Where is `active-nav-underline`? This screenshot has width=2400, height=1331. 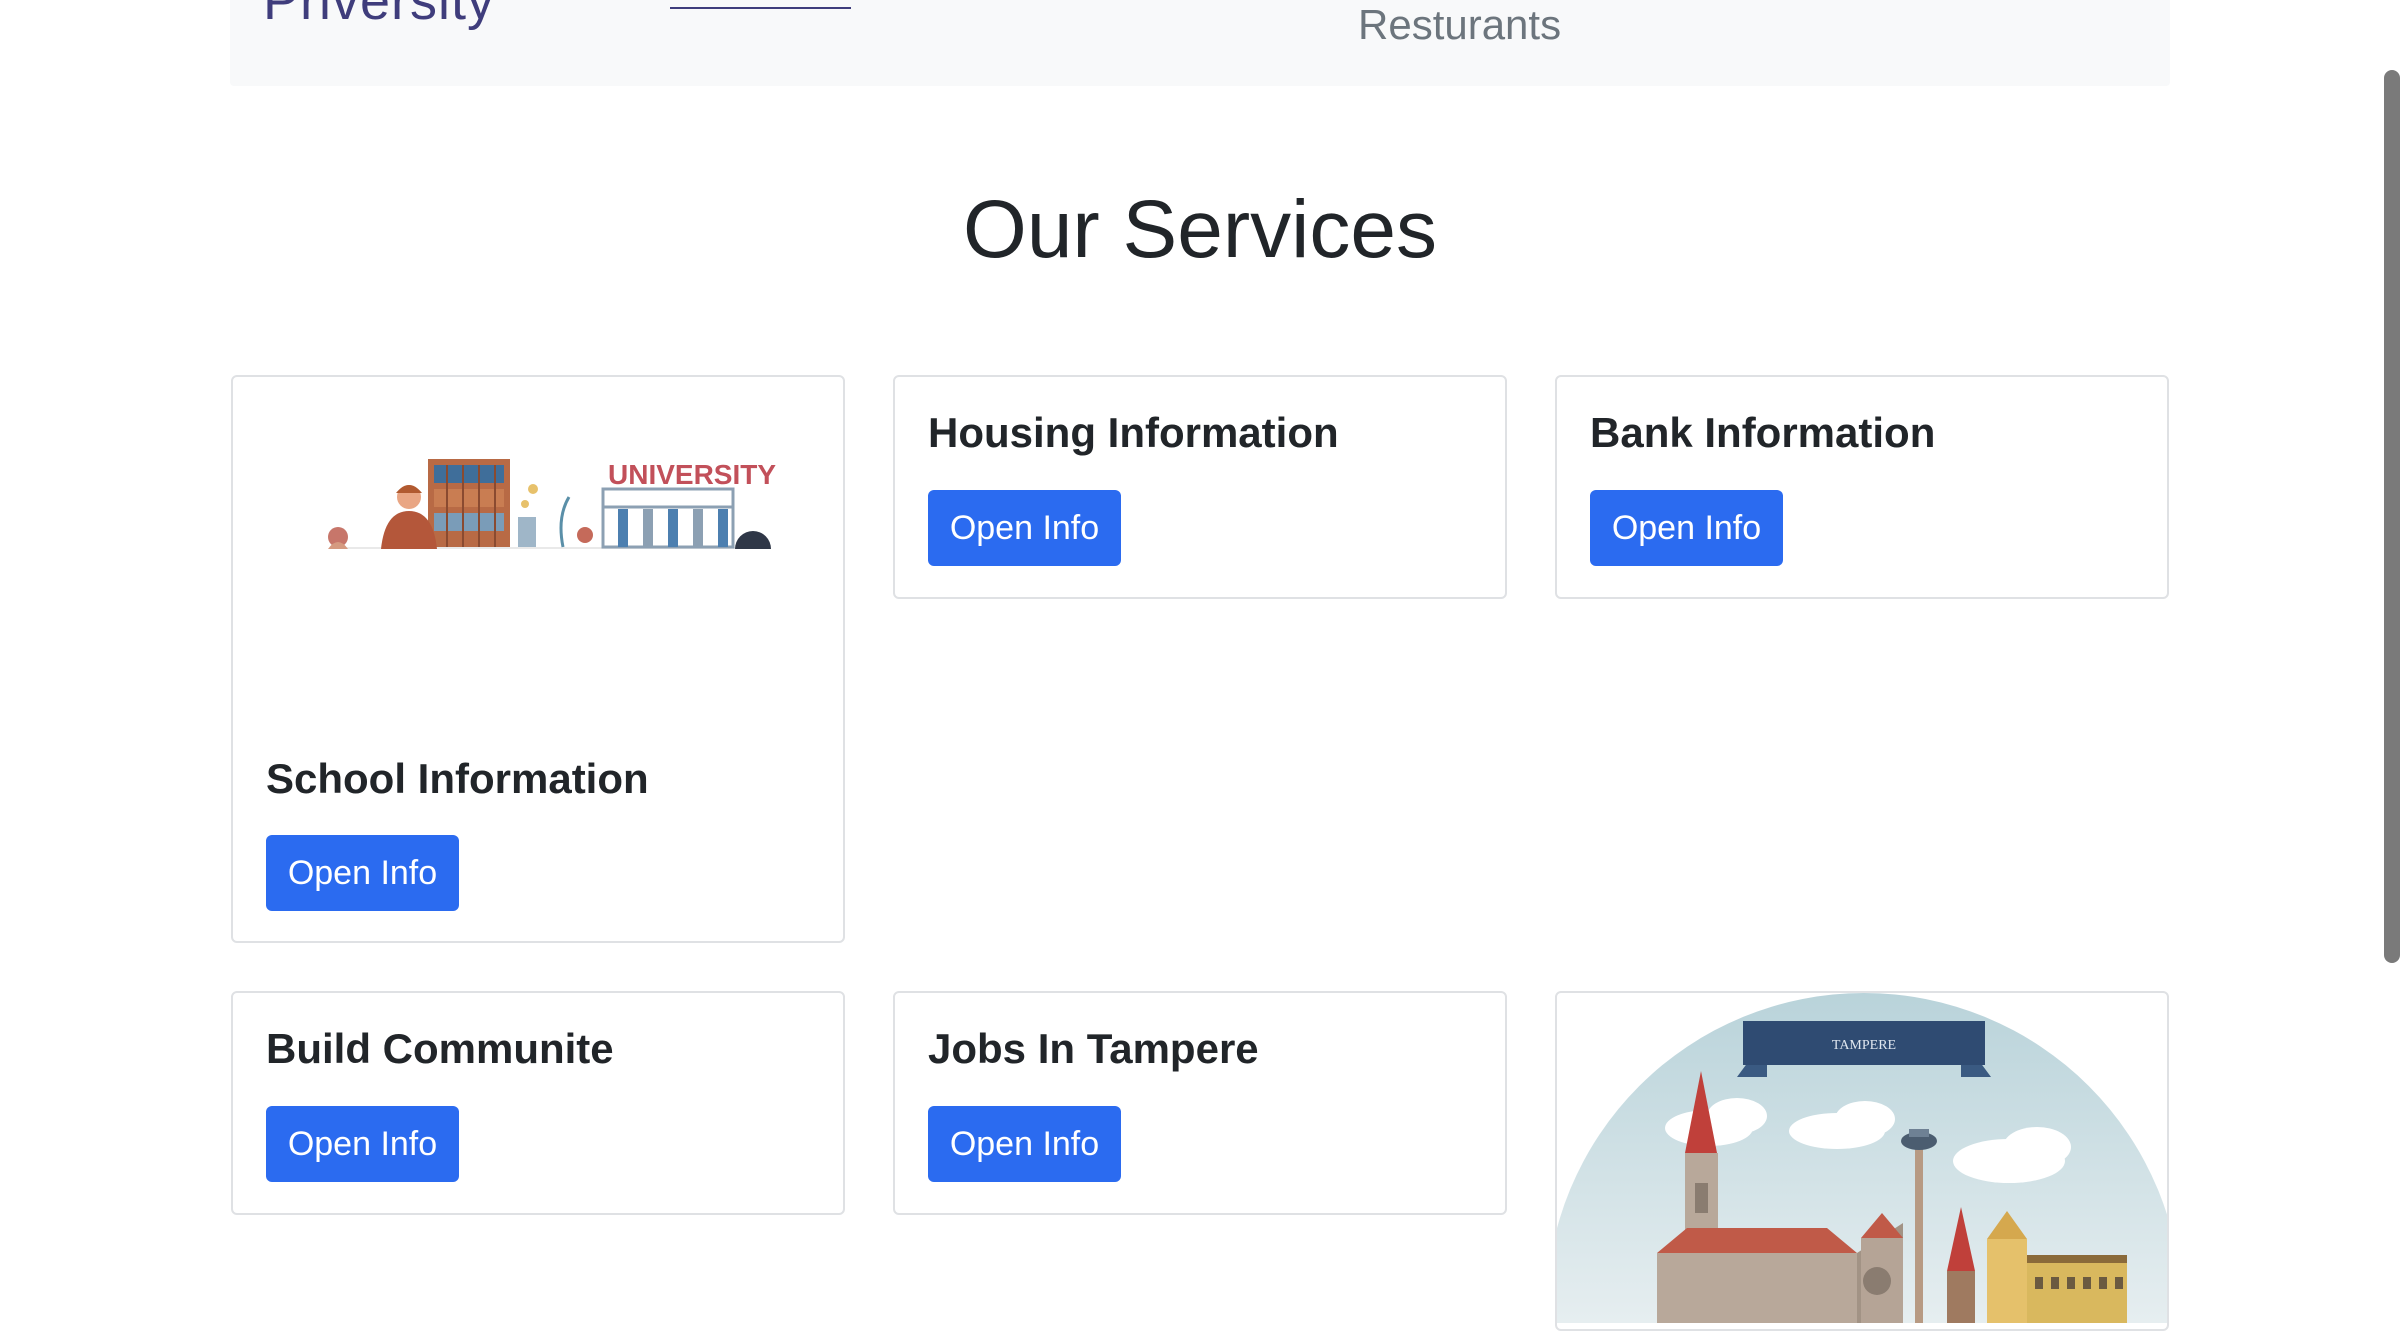
active-nav-underline is located at coordinates (760, 8).